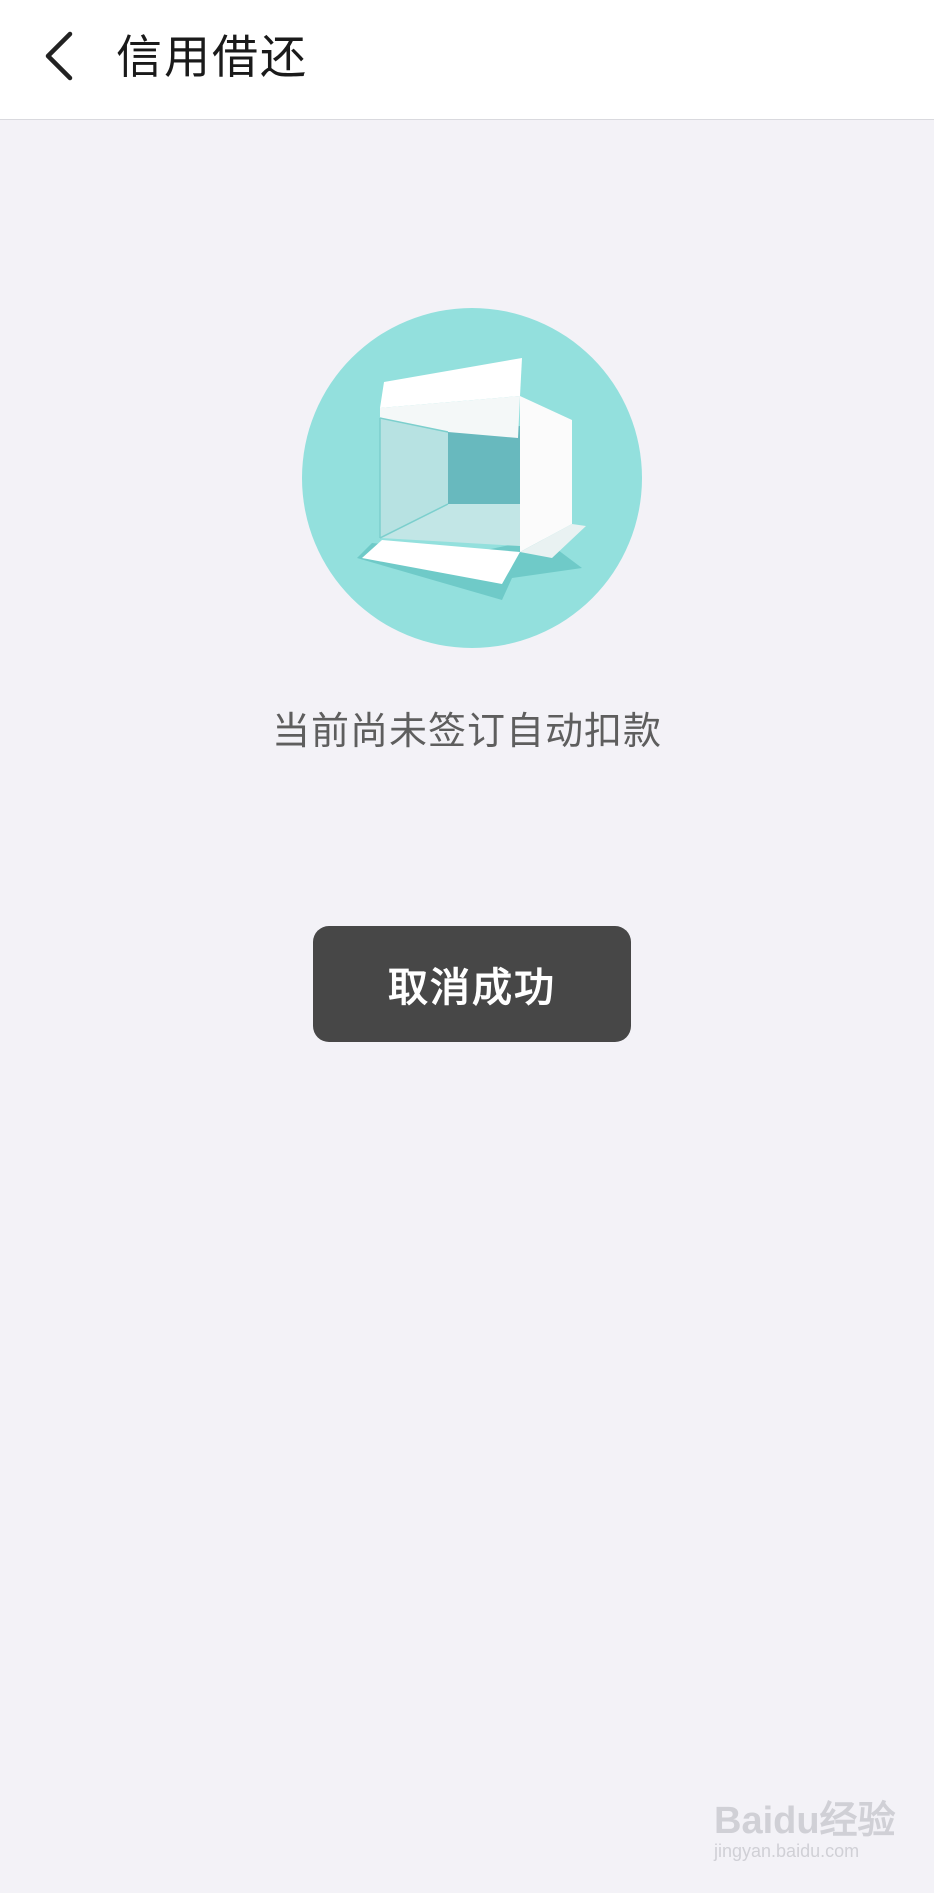 Image resolution: width=934 pixels, height=1893 pixels. What do you see at coordinates (472, 984) in the screenshot?
I see `toast-message: 取消成功` at bounding box center [472, 984].